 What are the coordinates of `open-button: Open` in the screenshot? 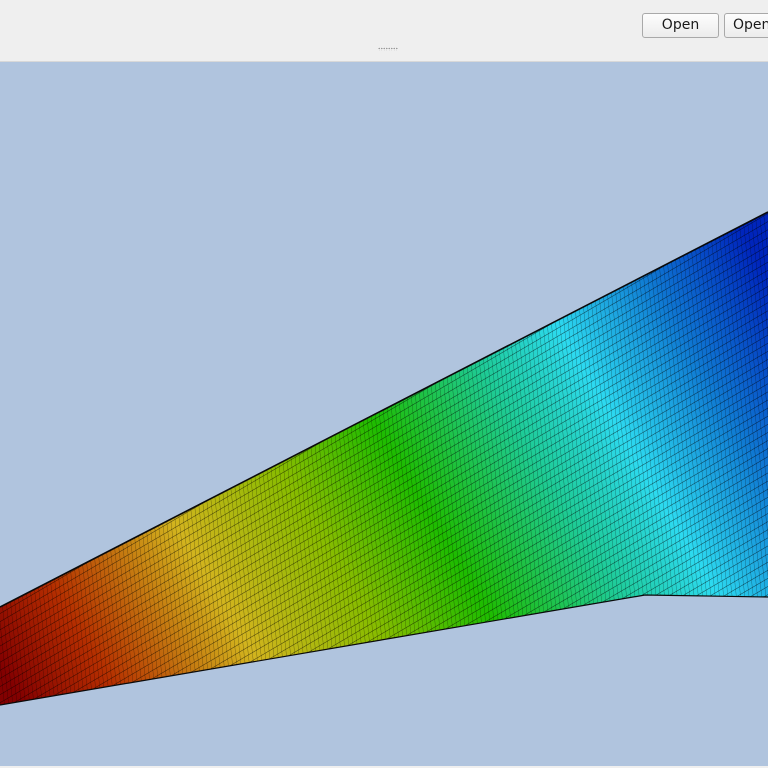 It's located at (680, 25).